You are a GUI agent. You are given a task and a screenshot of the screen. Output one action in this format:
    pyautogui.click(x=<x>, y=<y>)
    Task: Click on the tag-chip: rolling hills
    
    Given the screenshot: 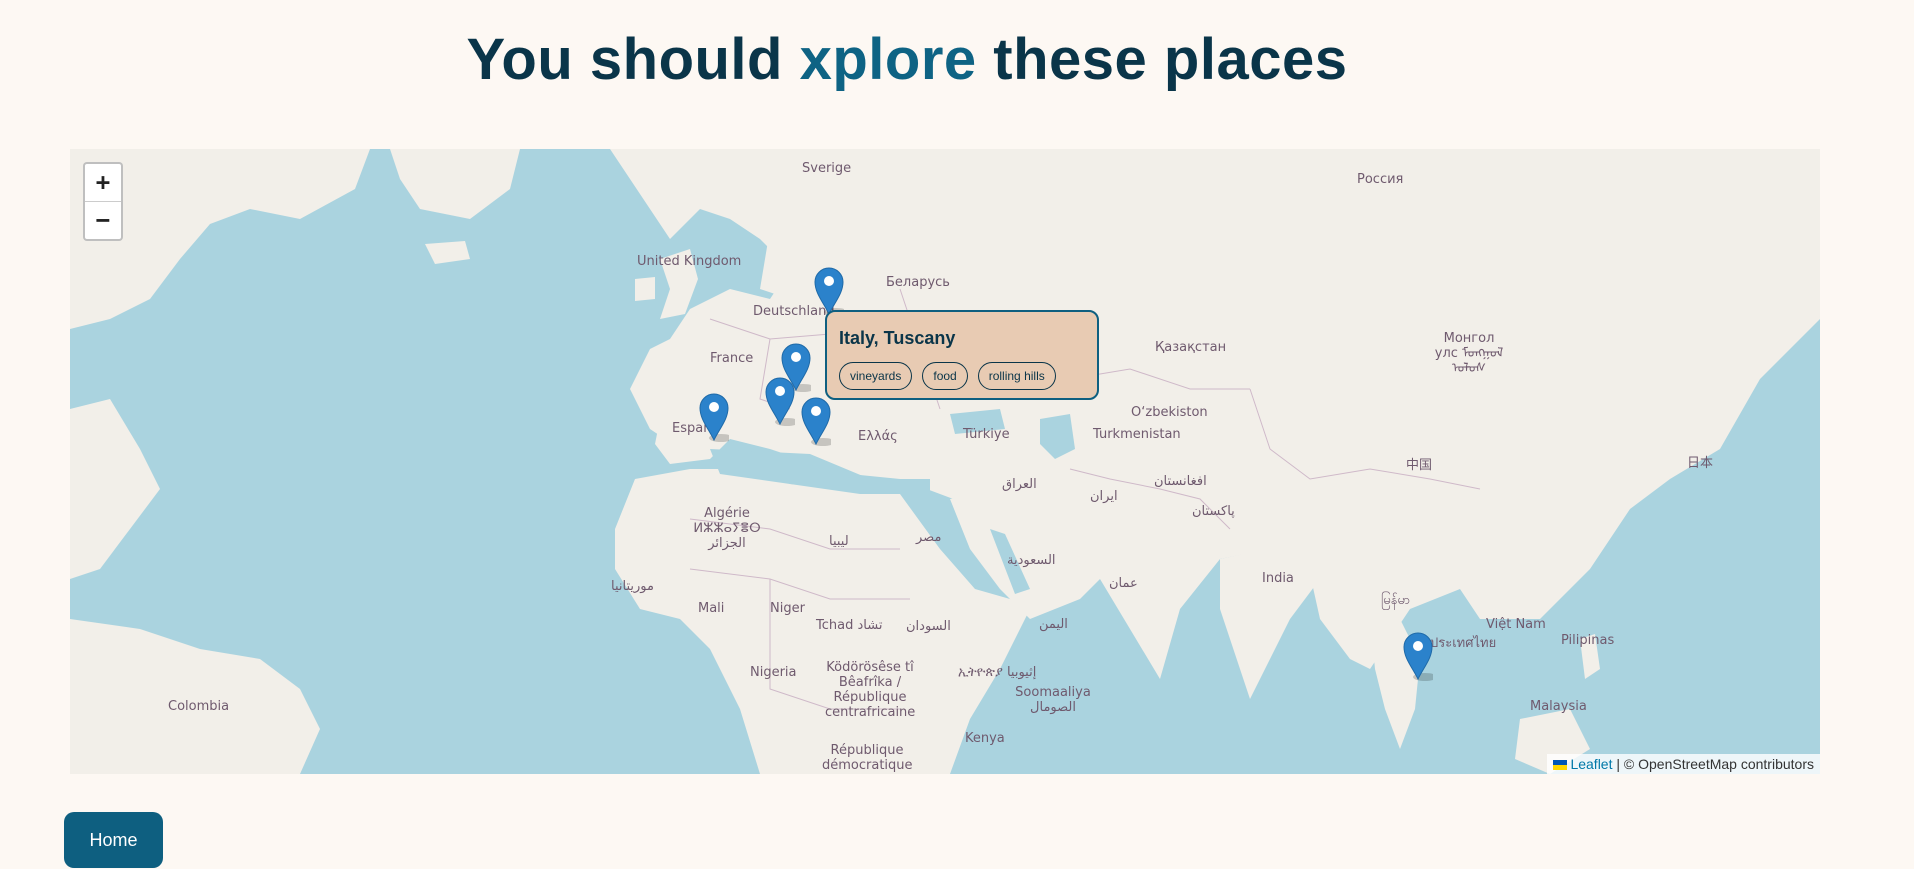 What is the action you would take?
    pyautogui.click(x=1016, y=376)
    